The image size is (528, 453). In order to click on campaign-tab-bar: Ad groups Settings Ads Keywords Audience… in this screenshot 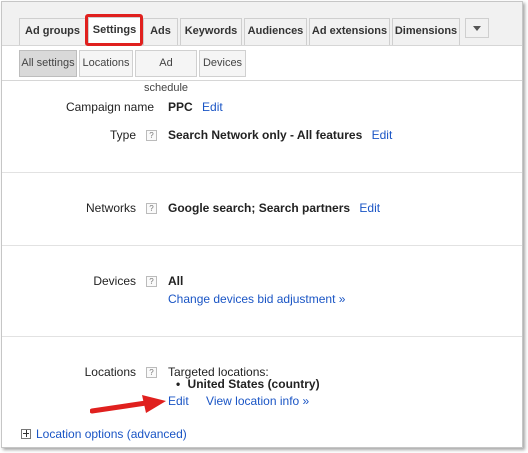, I will do `click(262, 24)`.